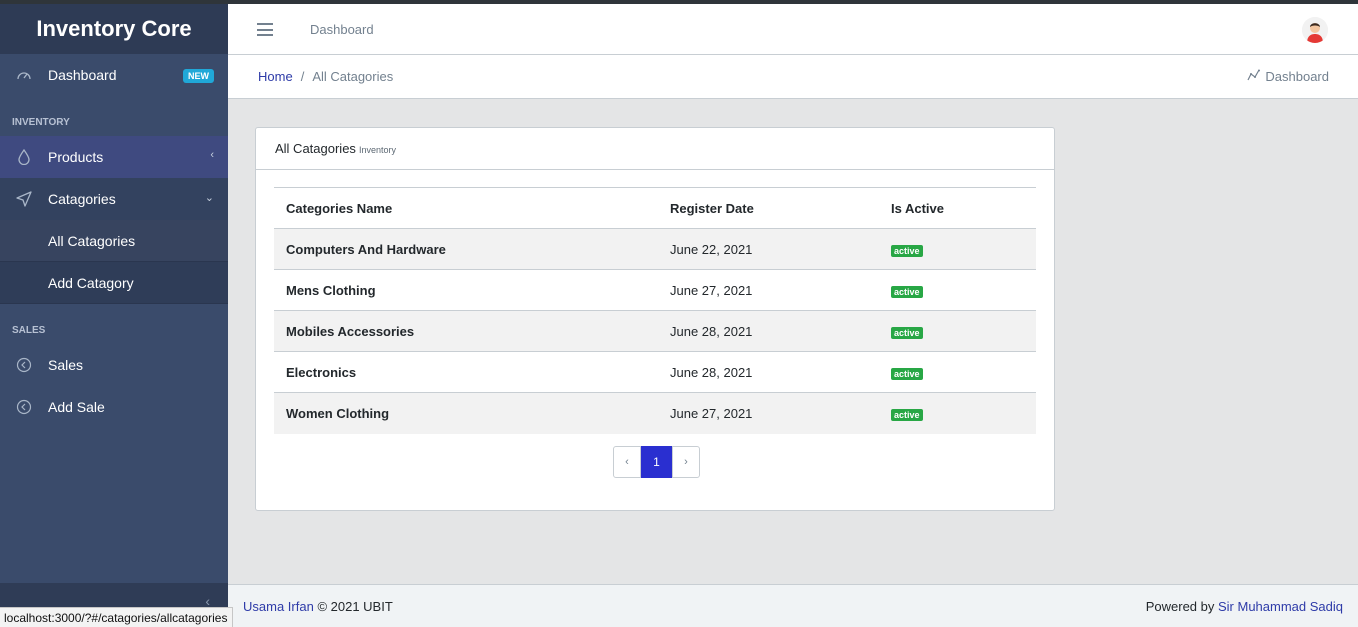  What do you see at coordinates (1280, 606) in the screenshot?
I see `footer-powered-link: Sir Muhammad Sadiq` at bounding box center [1280, 606].